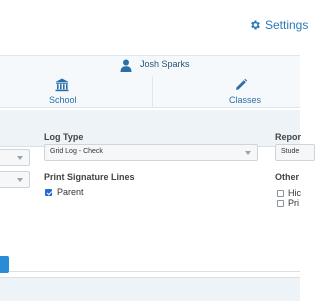  Describe the element at coordinates (64, 137) in the screenshot. I see `log-type-label: Log Type` at that location.